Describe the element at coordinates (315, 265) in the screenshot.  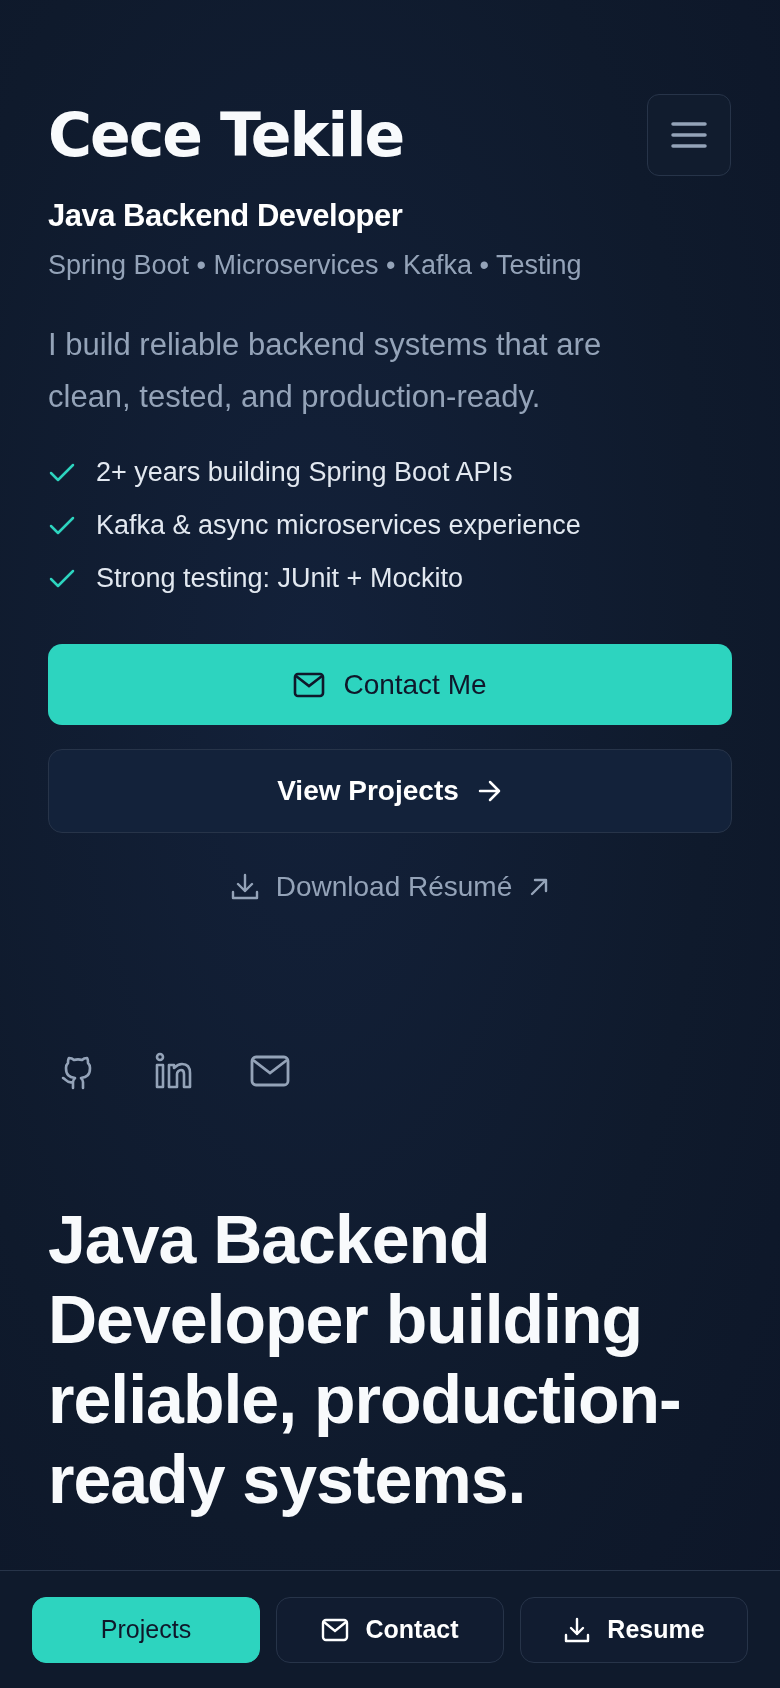
I see `skills-line: Spring Boot • Microservices • Kafka • Testing` at that location.